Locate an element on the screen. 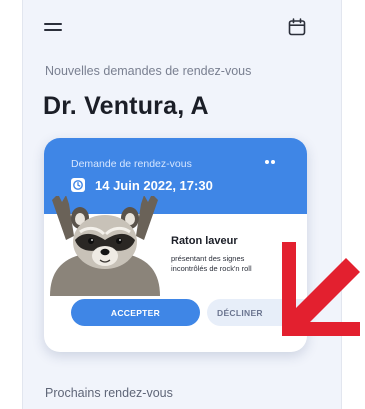 The image size is (365, 409). hamburger-menu-icon is located at coordinates (53, 27).